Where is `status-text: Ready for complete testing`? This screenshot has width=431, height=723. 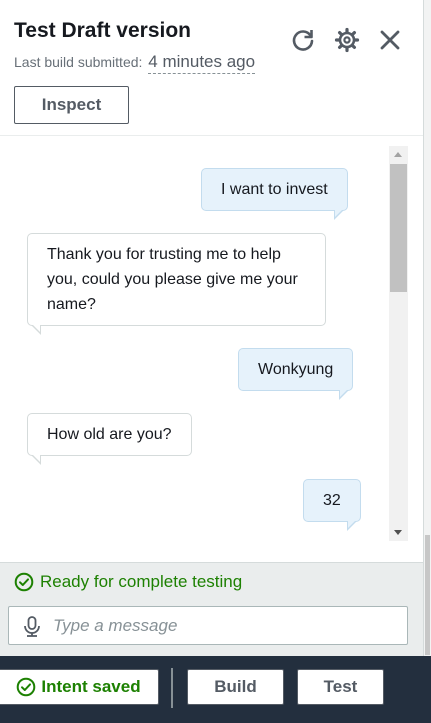 status-text: Ready for complete testing is located at coordinates (141, 581).